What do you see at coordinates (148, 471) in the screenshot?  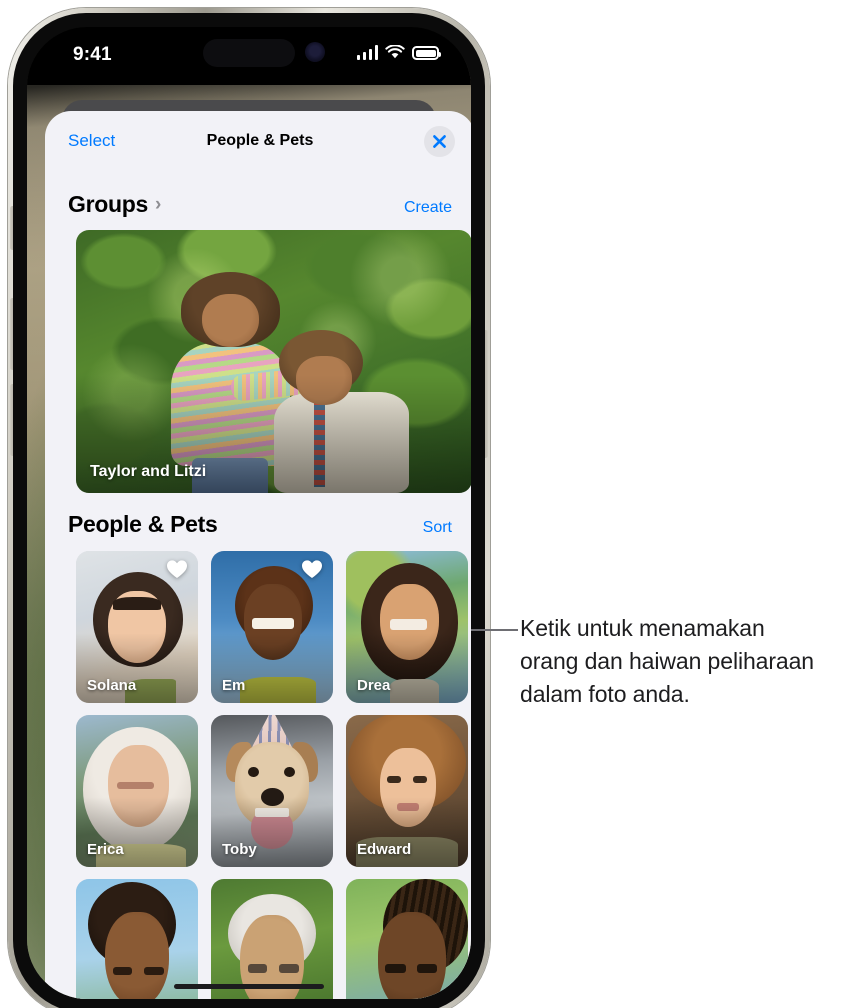 I see `group-card-label: Taylor and Litzi` at bounding box center [148, 471].